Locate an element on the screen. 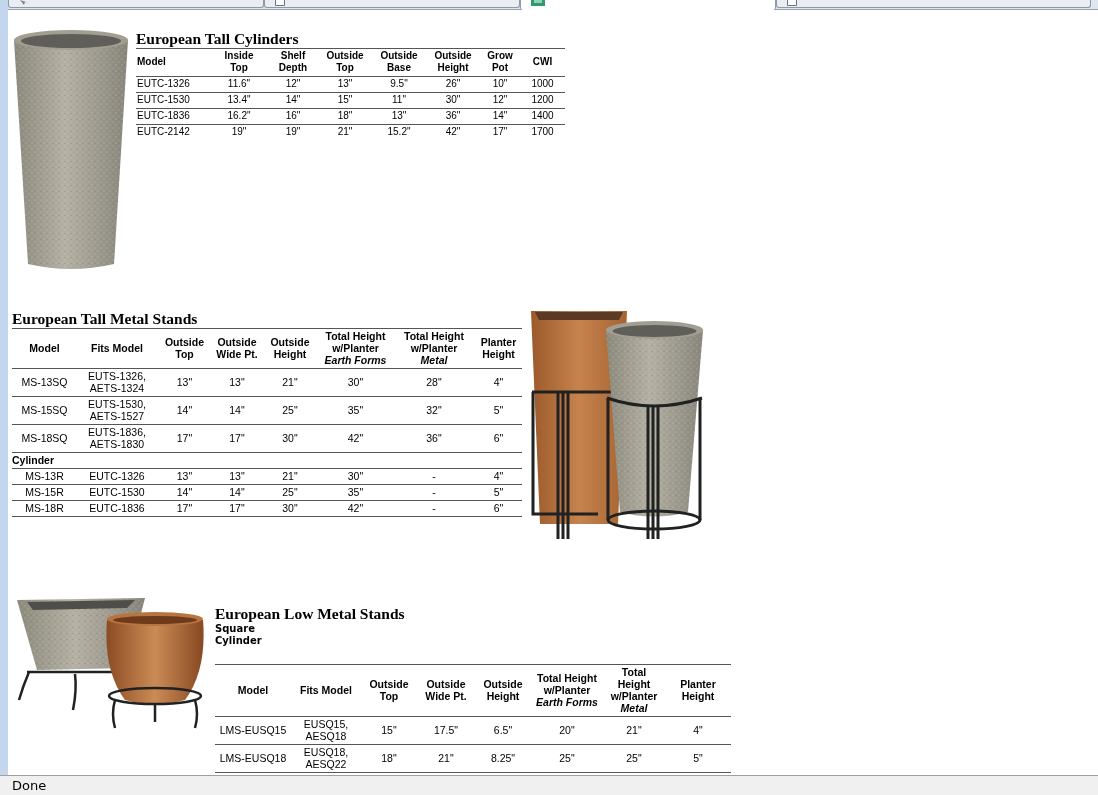 The width and height of the screenshot is (1098, 795). table-cell: EUSQ18, AESQ22 is located at coordinates (326, 758).